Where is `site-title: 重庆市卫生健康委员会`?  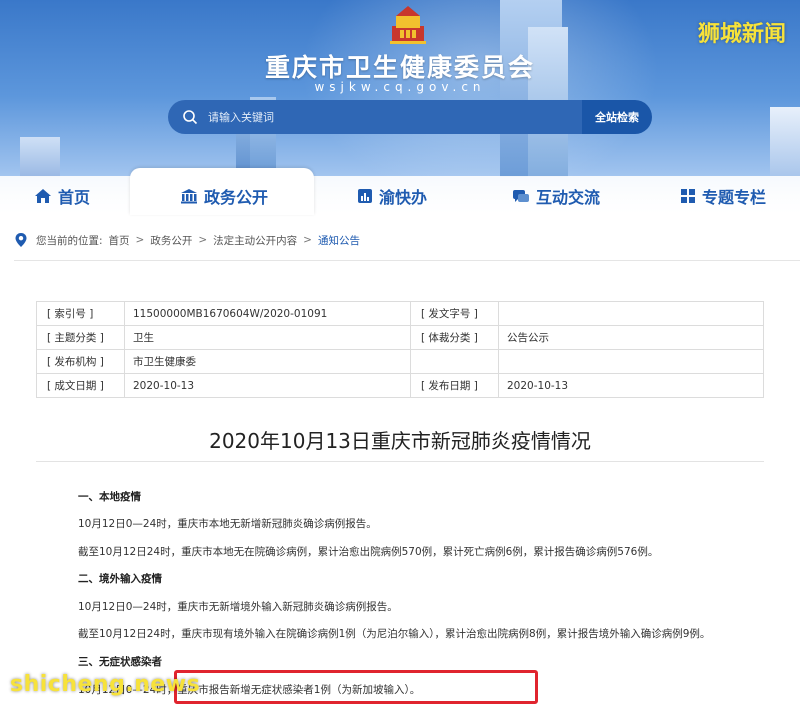
site-title: 重庆市卫生健康委员会 is located at coordinates (399, 67).